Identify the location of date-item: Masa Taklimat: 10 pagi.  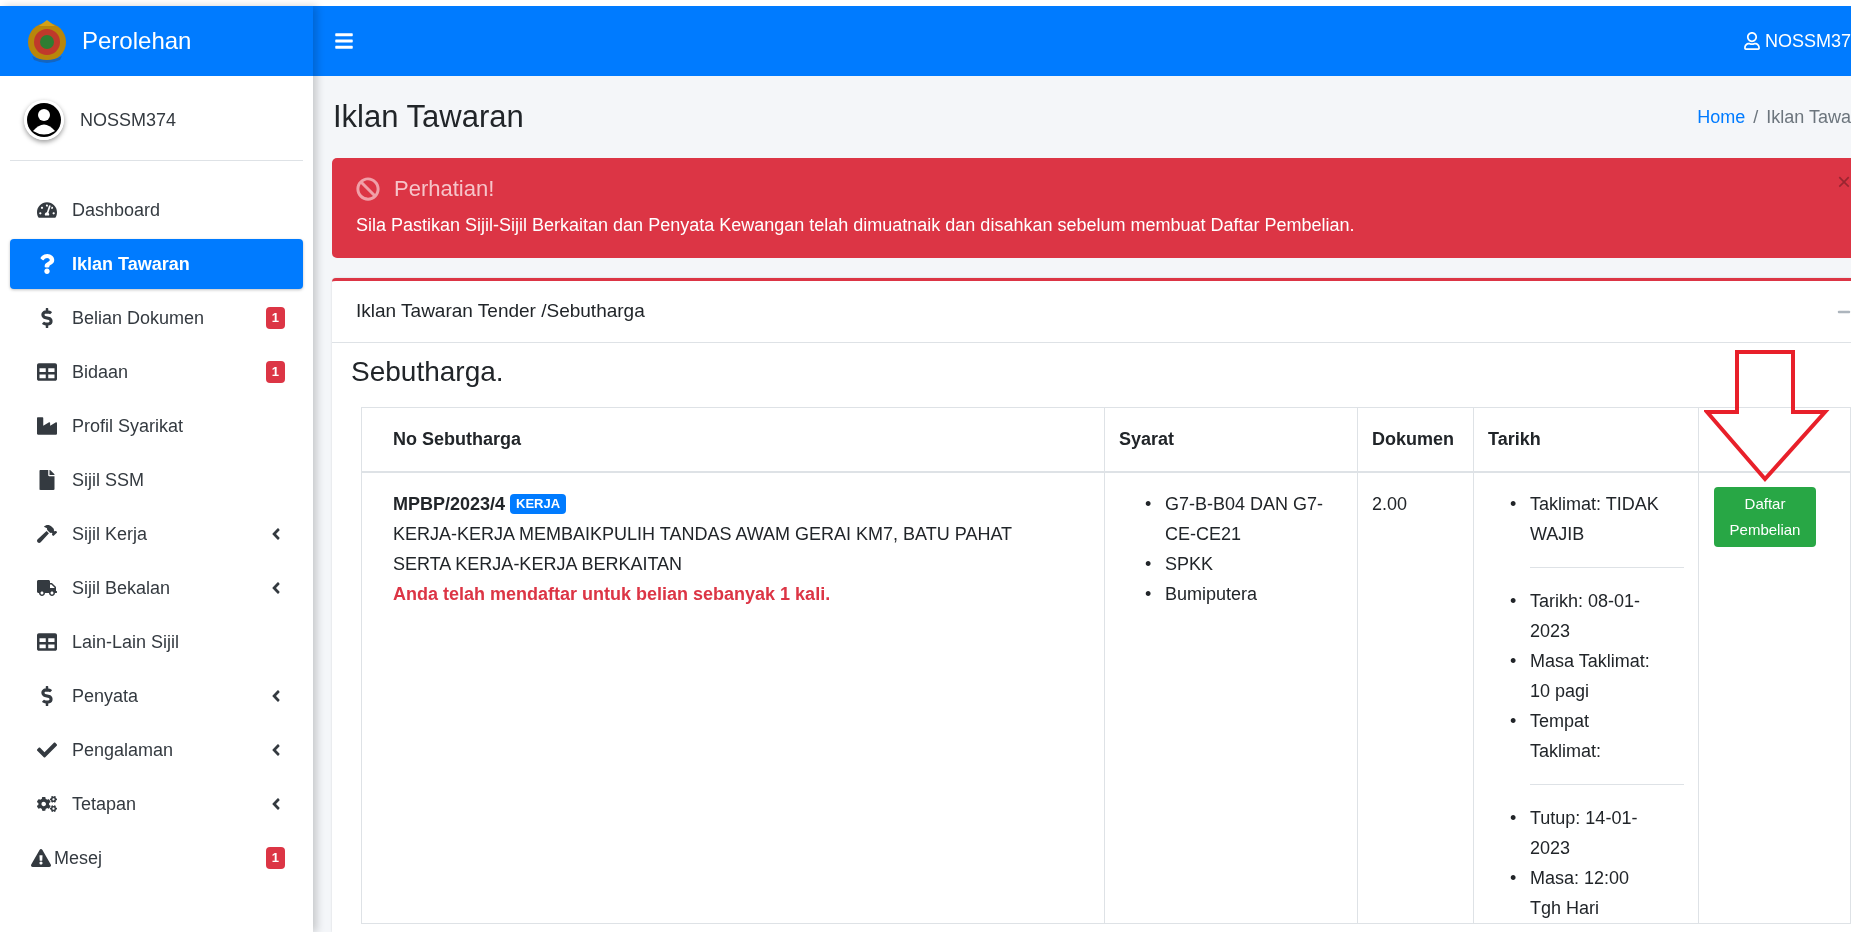
(1590, 676).